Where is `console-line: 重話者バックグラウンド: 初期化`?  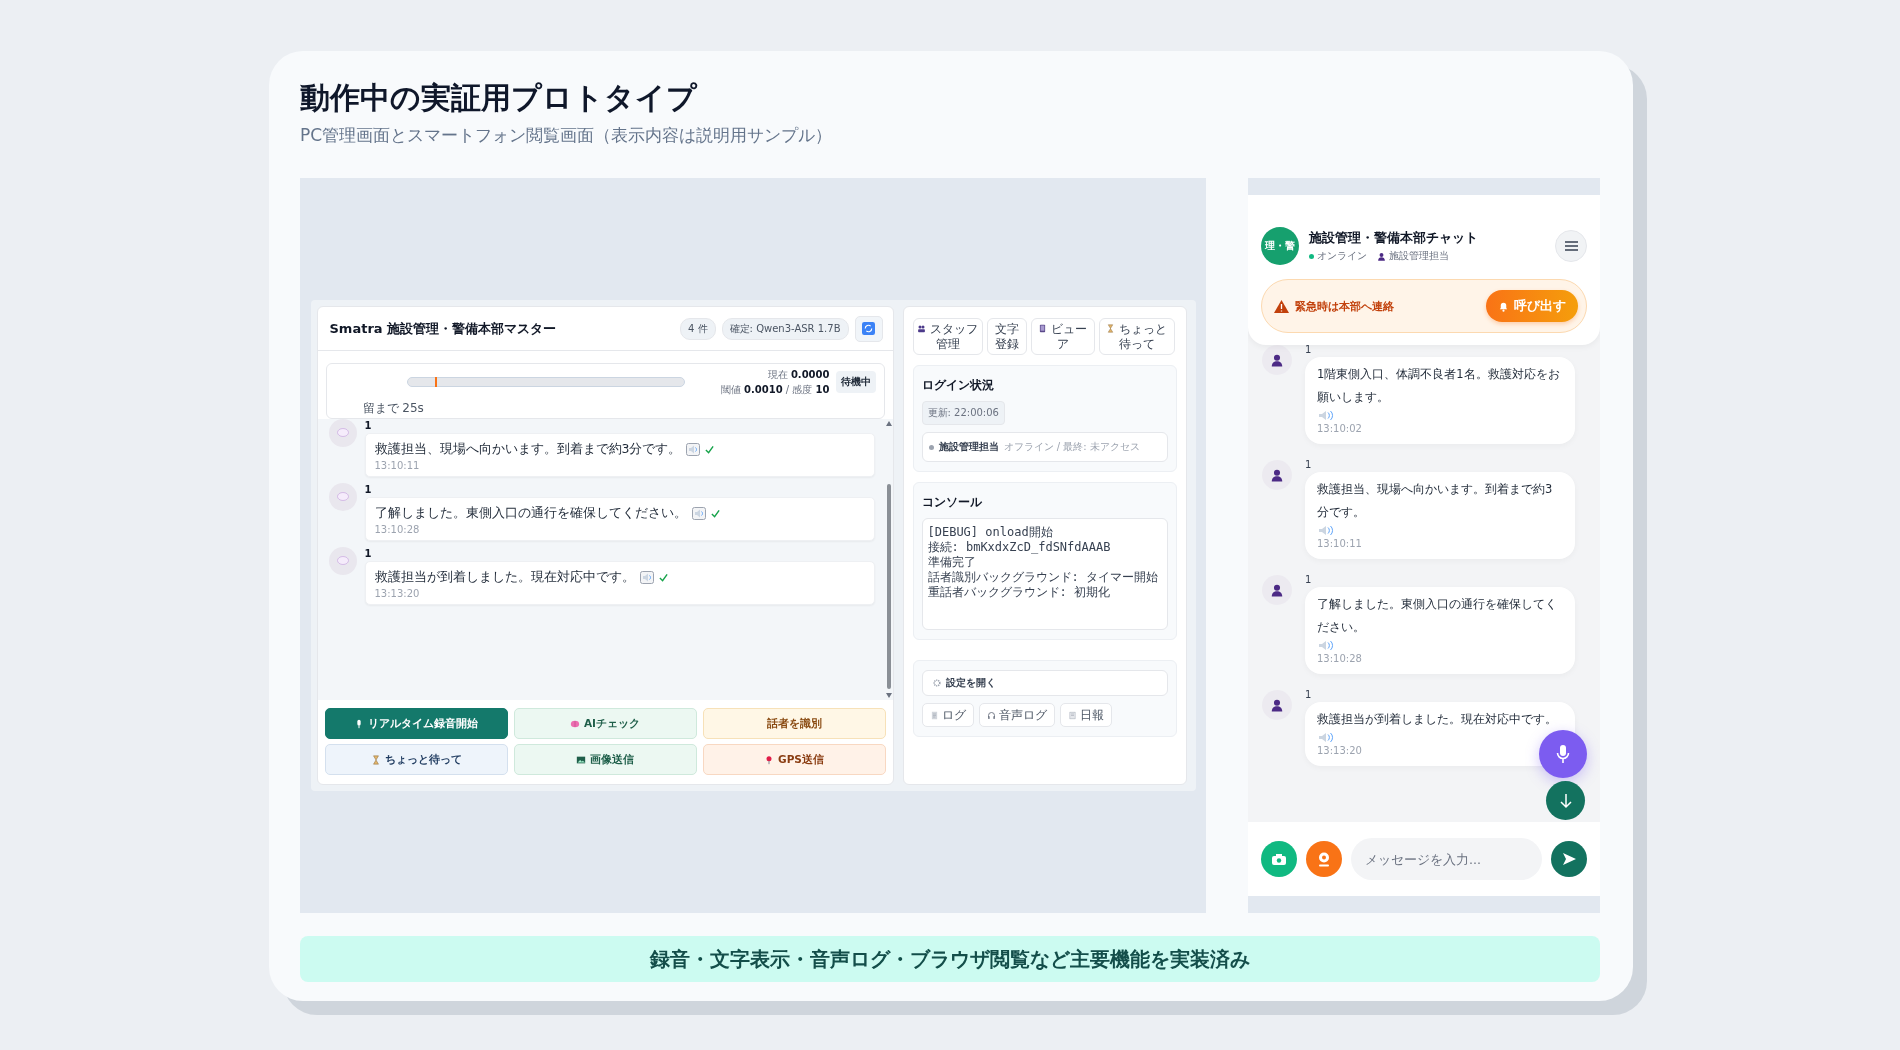
console-line: 重話者バックグラウンド: 初期化 is located at coordinates (1019, 592).